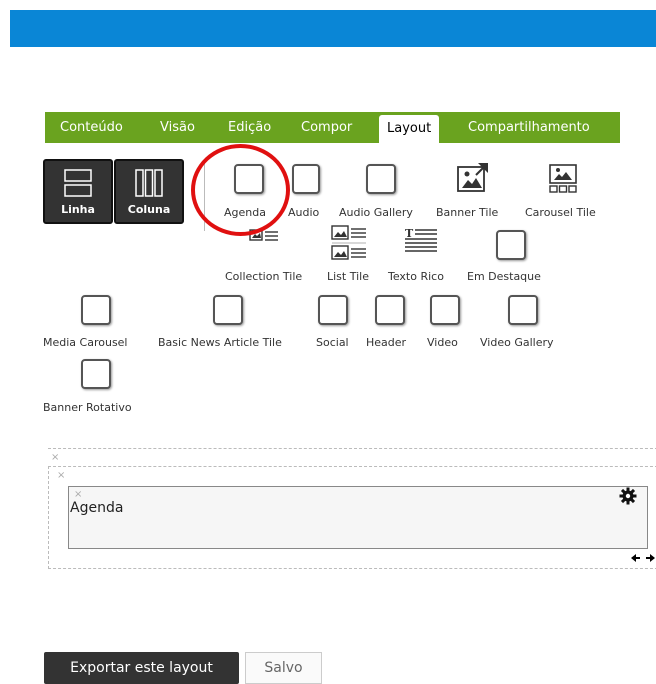 The image size is (656, 684). What do you see at coordinates (141, 668) in the screenshot?
I see `export-layout-button: Exportar este layout` at bounding box center [141, 668].